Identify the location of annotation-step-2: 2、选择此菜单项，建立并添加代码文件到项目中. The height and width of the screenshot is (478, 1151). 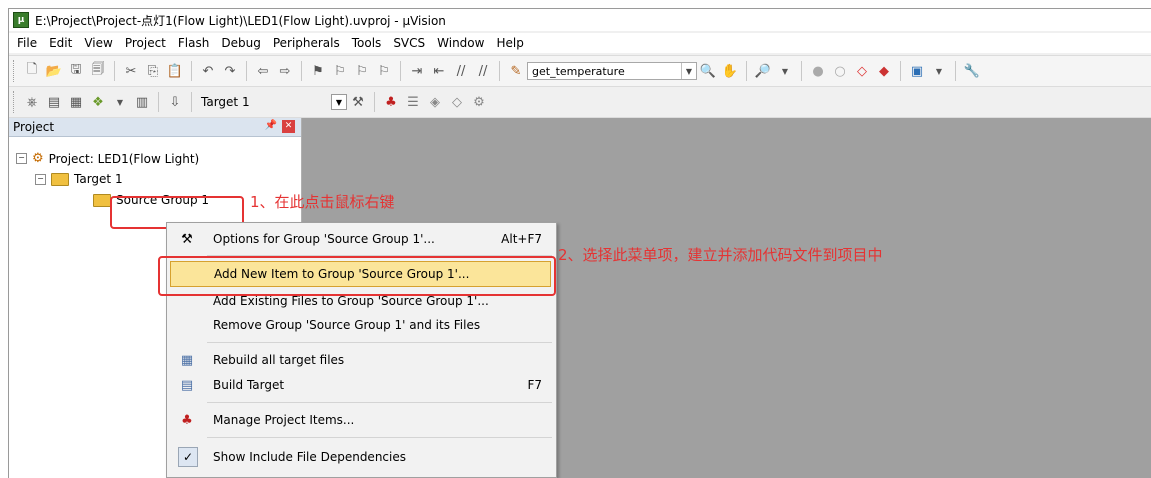
(720, 255).